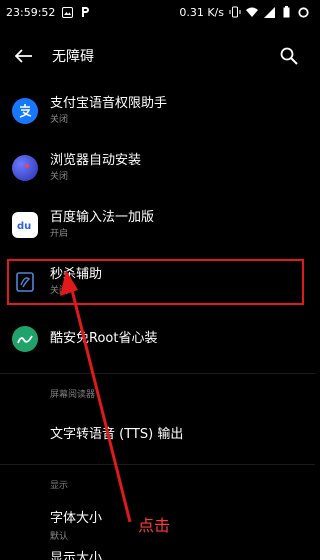  I want to click on svg-text: du, so click(24, 226).